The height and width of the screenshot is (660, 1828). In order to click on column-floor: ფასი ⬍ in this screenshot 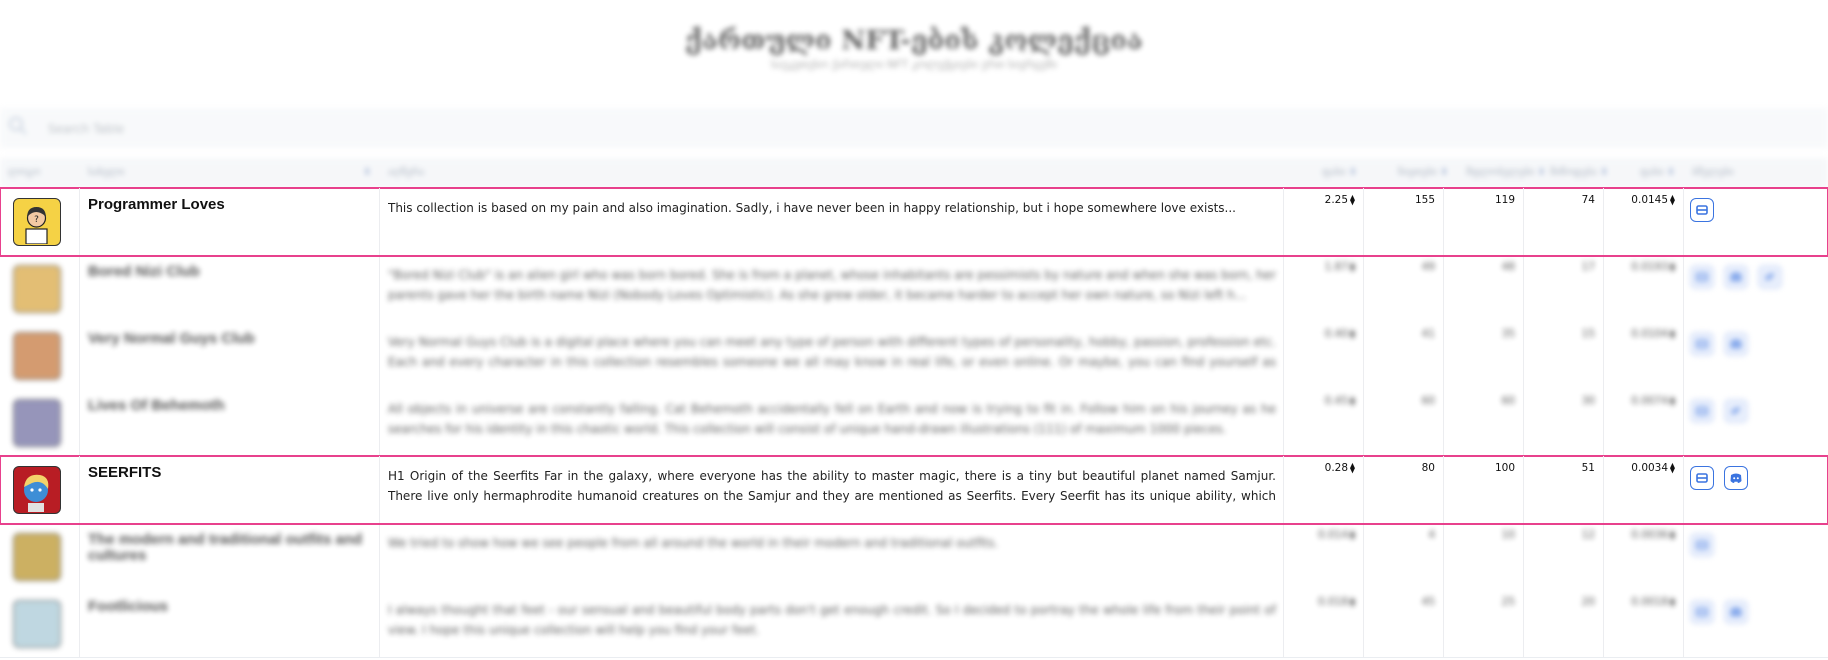, I will do `click(1339, 173)`.